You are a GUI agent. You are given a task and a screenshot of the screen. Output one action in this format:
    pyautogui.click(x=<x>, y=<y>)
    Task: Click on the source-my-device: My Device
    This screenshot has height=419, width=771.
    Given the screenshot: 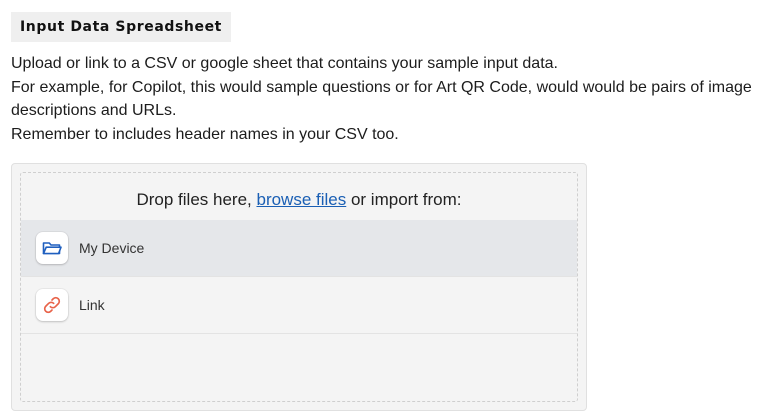 What is the action you would take?
    pyautogui.click(x=299, y=248)
    